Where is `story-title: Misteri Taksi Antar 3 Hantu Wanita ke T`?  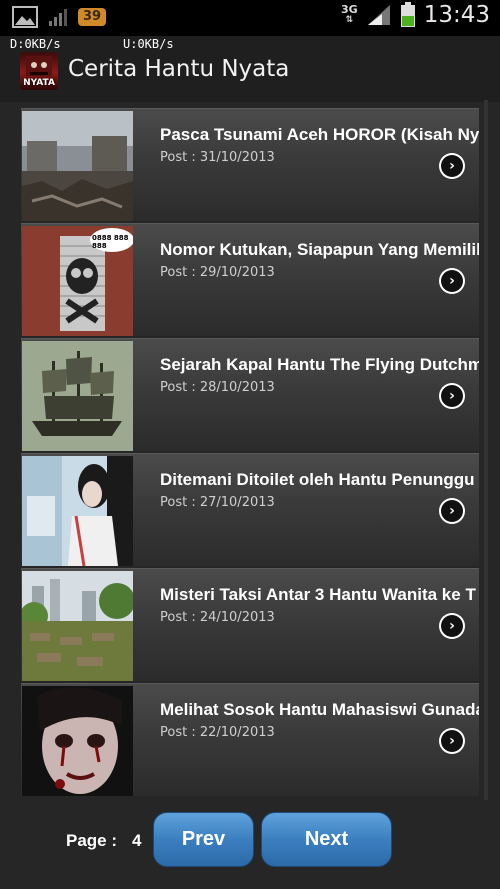
story-title: Misteri Taksi Antar 3 Hantu Wanita ke T is located at coordinates (318, 594).